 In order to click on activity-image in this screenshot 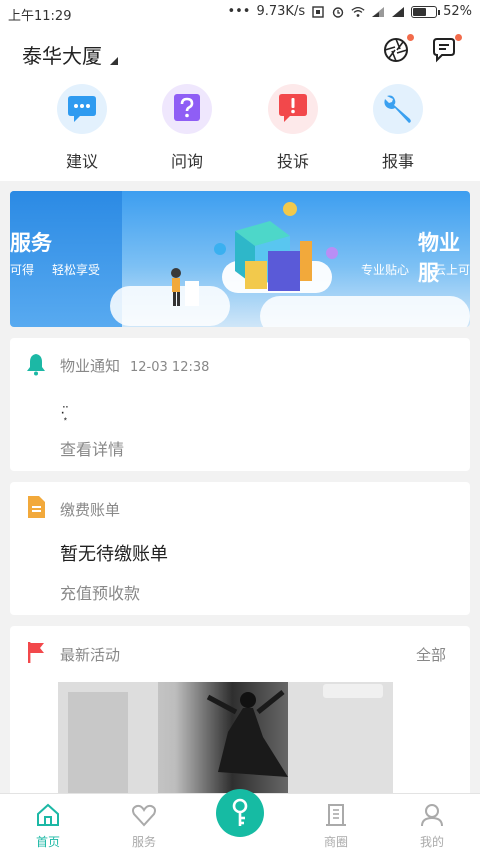, I will do `click(225, 741)`.